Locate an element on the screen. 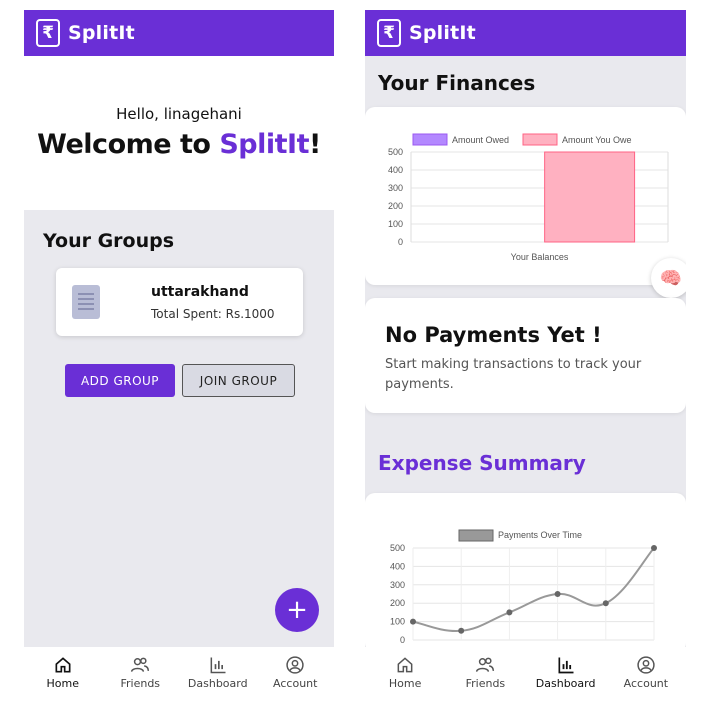 The image size is (718, 707). series-line is located at coordinates (533, 590).